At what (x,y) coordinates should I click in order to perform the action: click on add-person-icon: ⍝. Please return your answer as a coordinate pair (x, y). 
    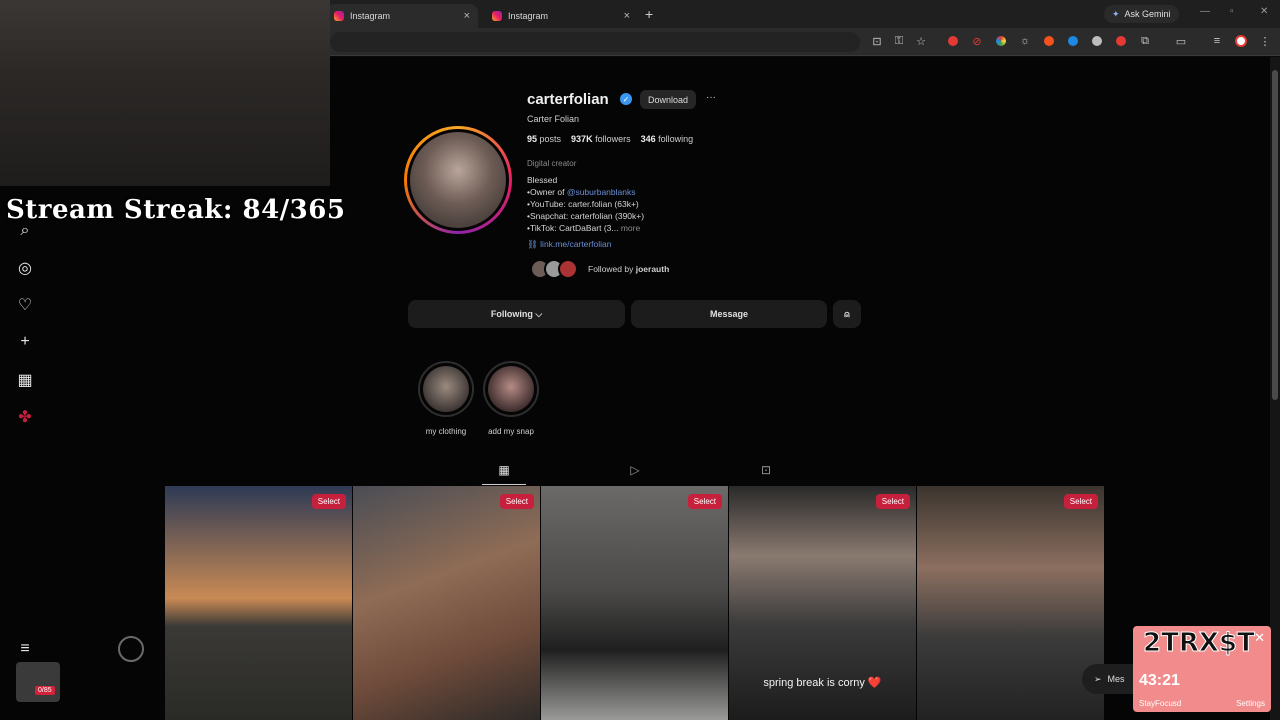
    Looking at the image, I should click on (847, 314).